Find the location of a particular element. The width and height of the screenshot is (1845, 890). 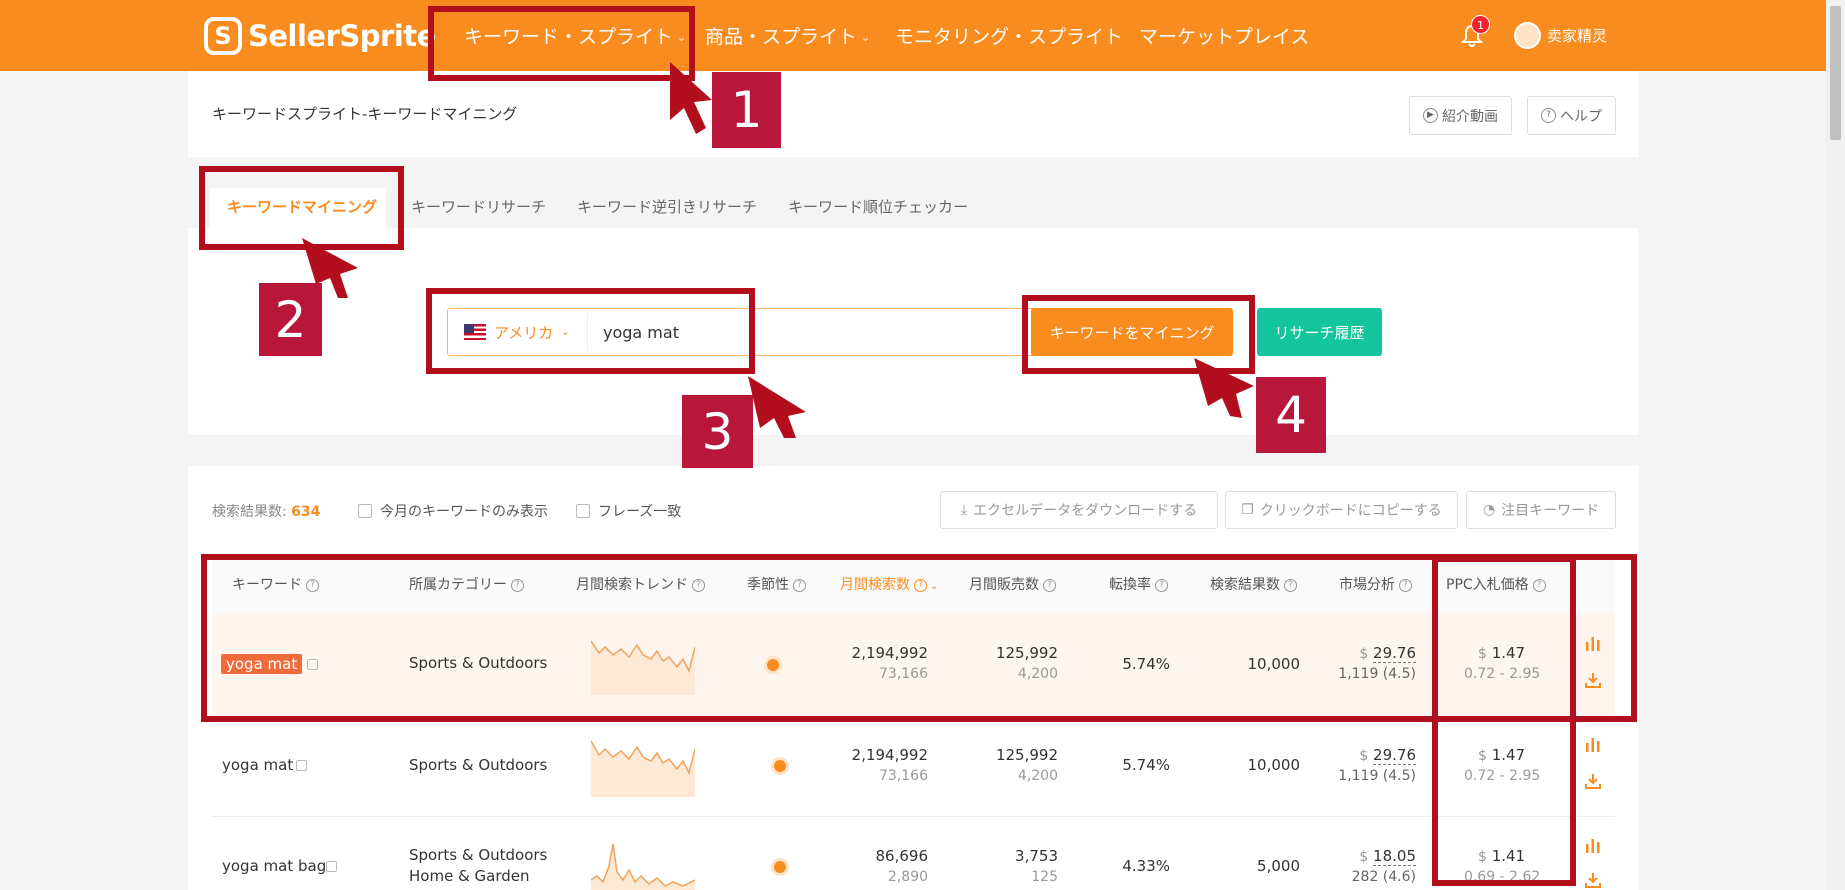

checkbox-label: フレーズ一致 is located at coordinates (640, 512).